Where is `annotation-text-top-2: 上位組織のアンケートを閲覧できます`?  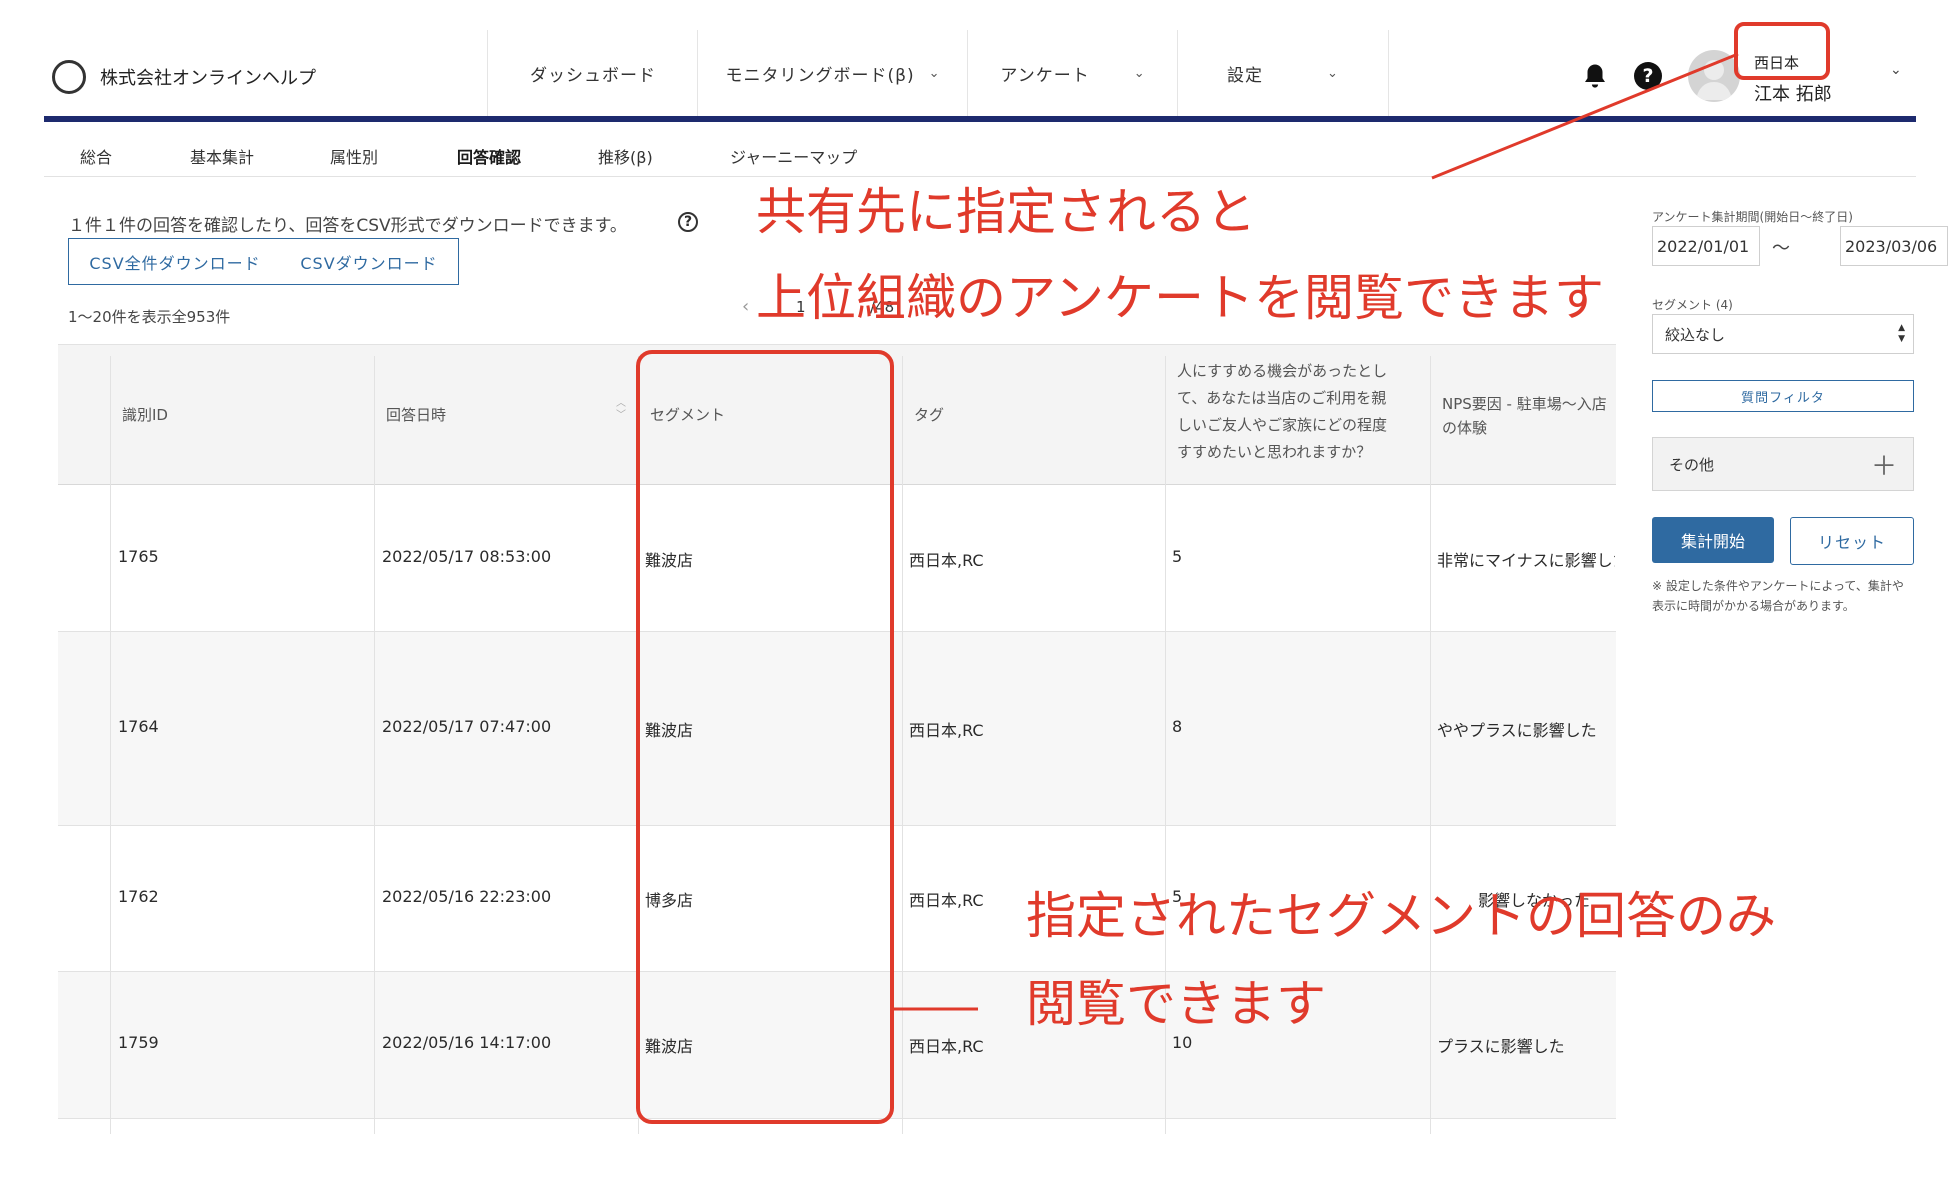 annotation-text-top-2: 上位組織のアンケートを閲覧できます is located at coordinates (1180, 298).